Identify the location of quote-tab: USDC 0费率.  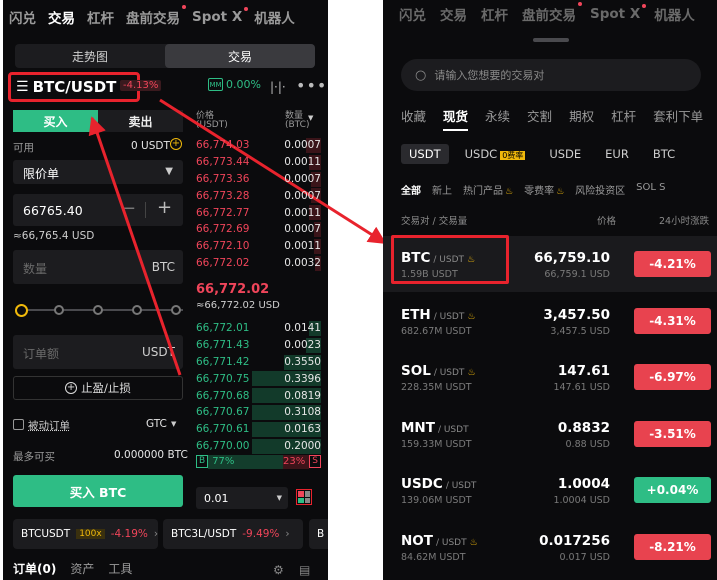
(495, 154).